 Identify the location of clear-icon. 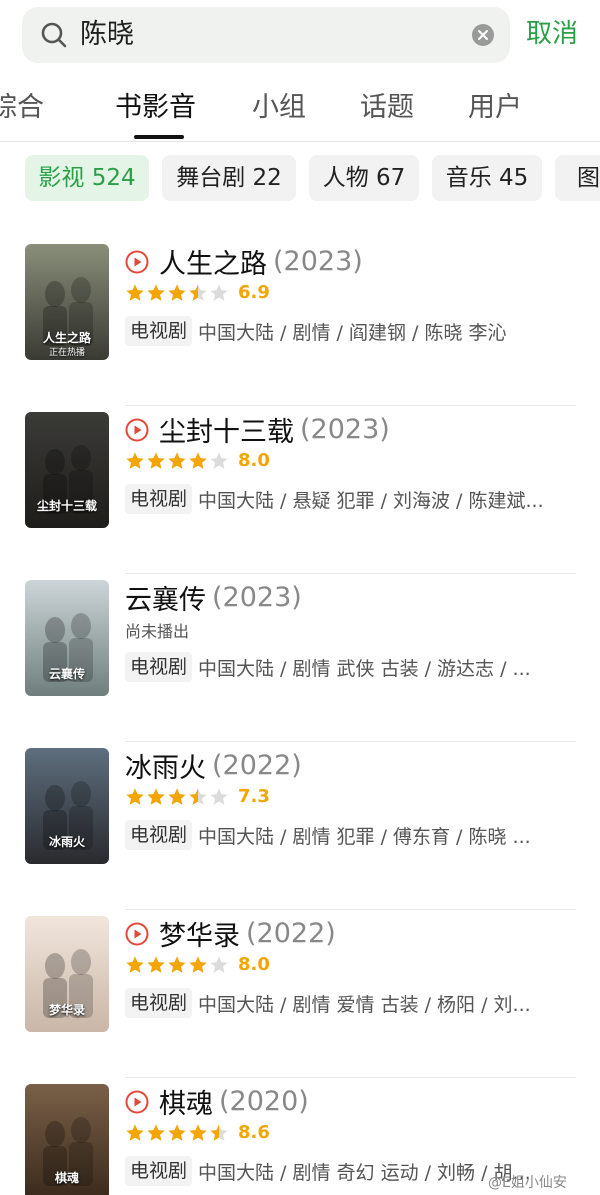
(483, 35).